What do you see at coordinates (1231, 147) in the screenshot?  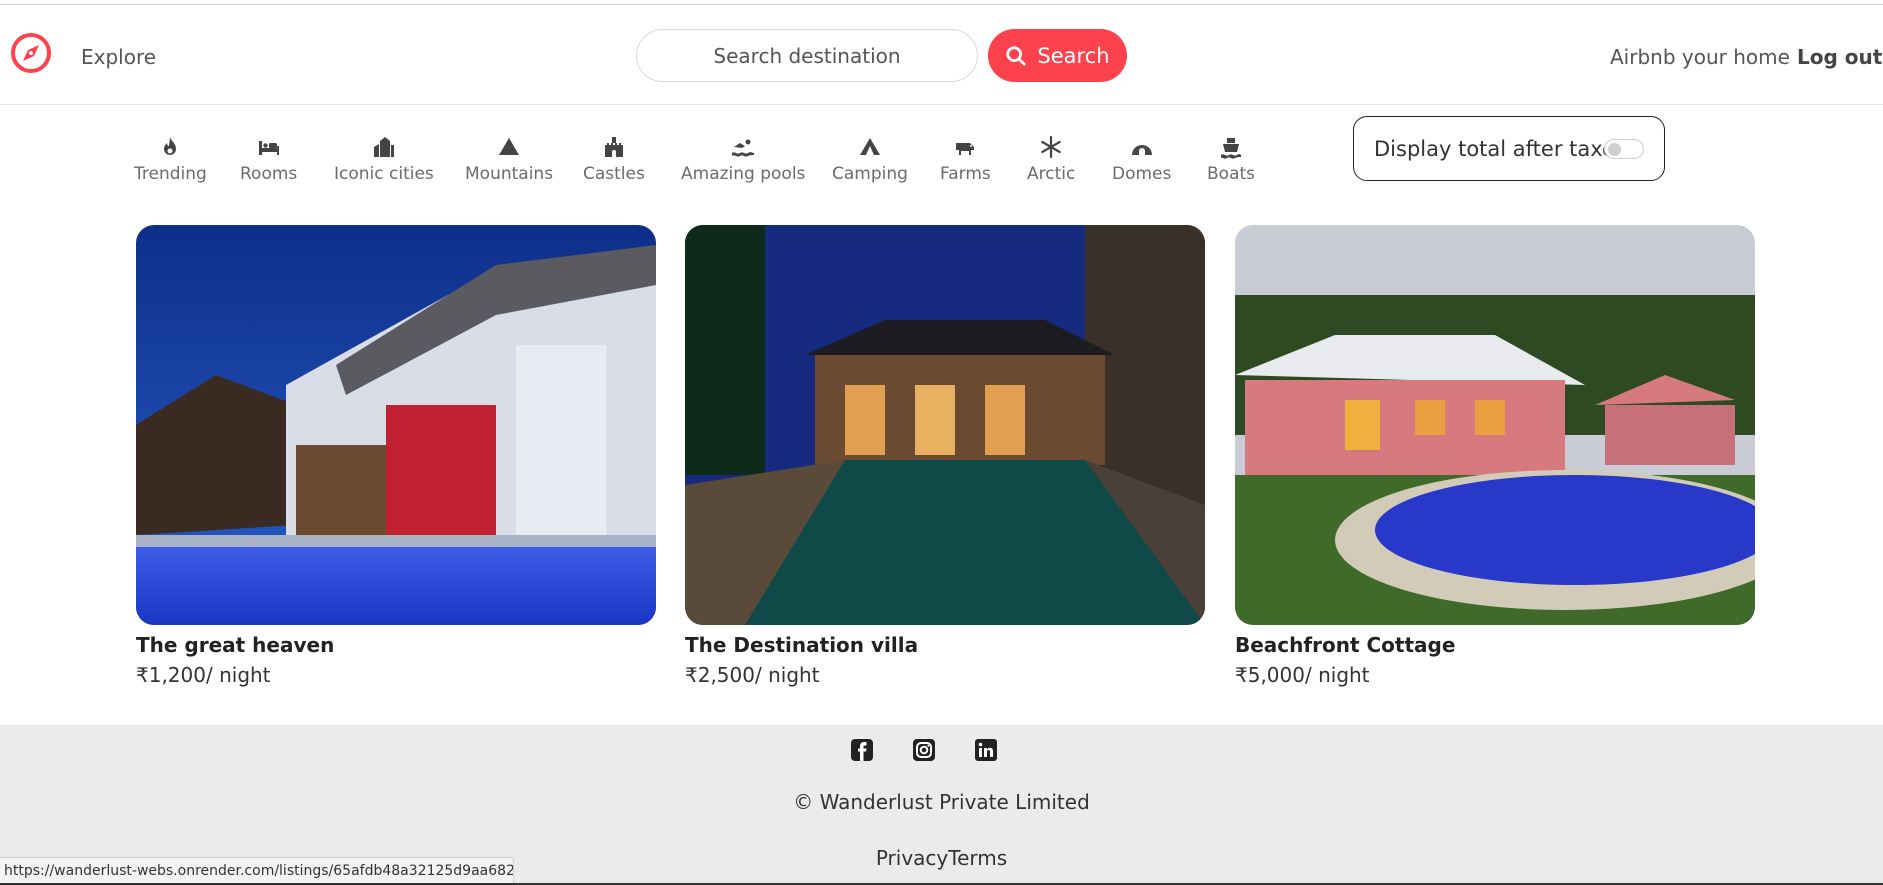 I see `ferry-icon` at bounding box center [1231, 147].